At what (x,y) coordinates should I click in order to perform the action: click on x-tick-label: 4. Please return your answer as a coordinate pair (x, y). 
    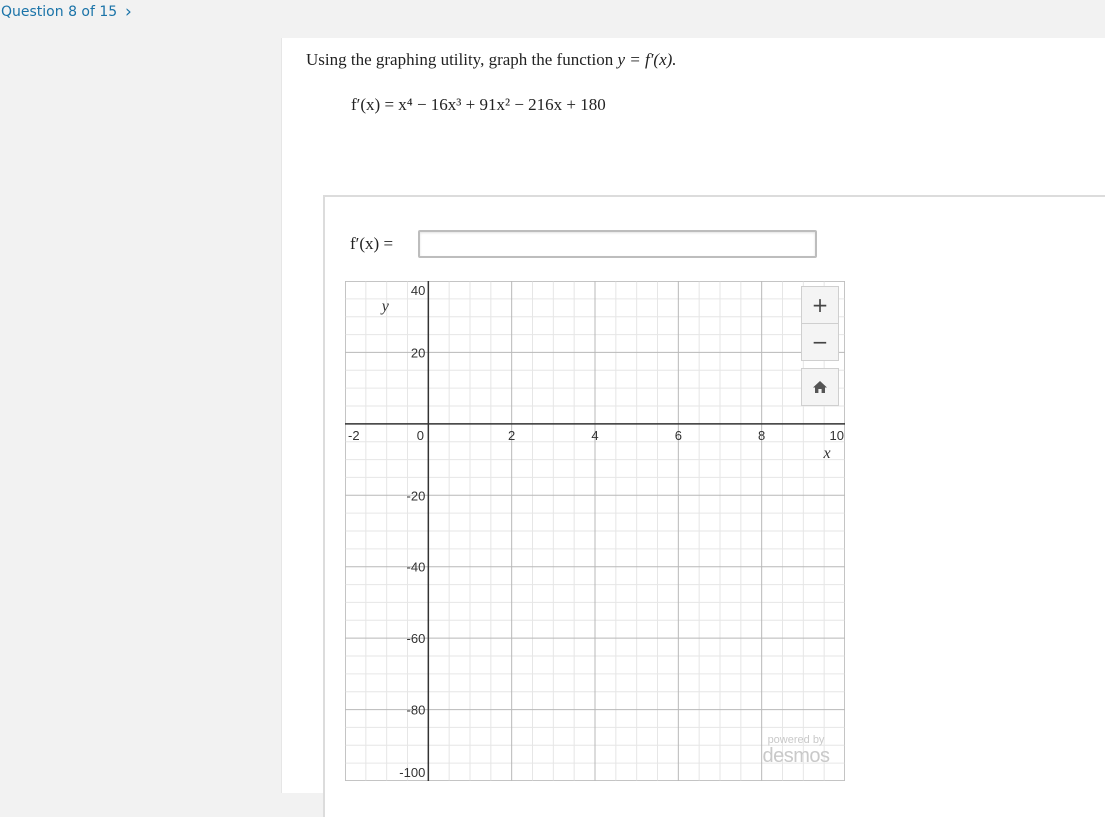
    Looking at the image, I should click on (594, 435).